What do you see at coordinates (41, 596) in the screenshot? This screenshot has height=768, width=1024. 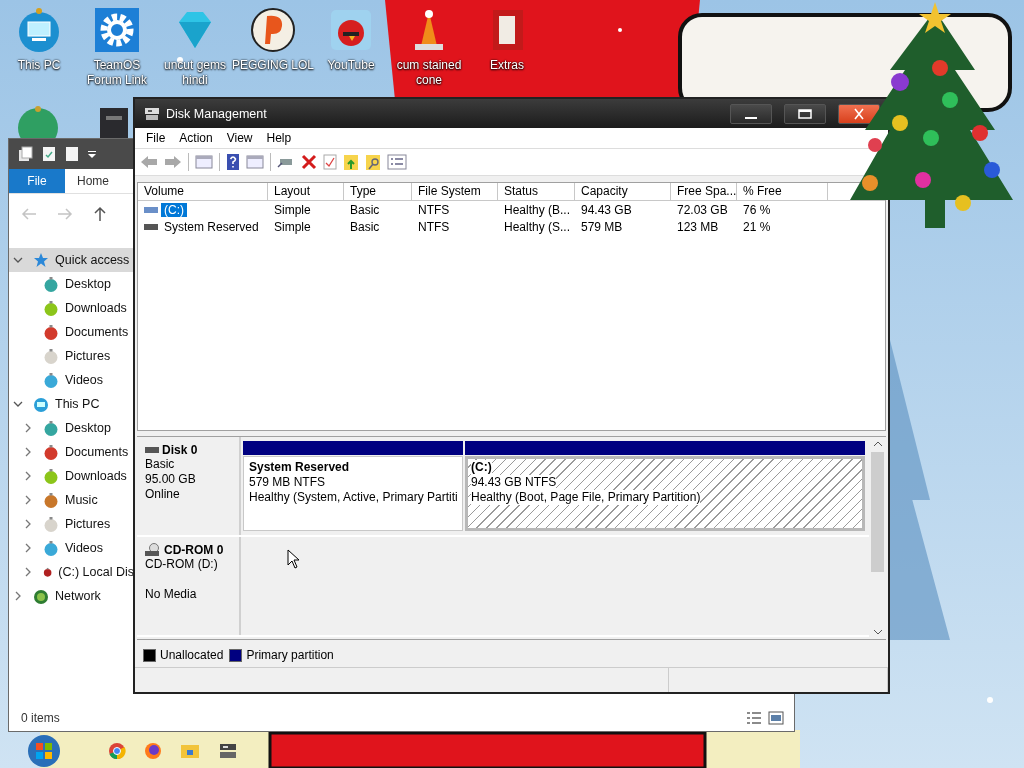 I see `globe-icon` at bounding box center [41, 596].